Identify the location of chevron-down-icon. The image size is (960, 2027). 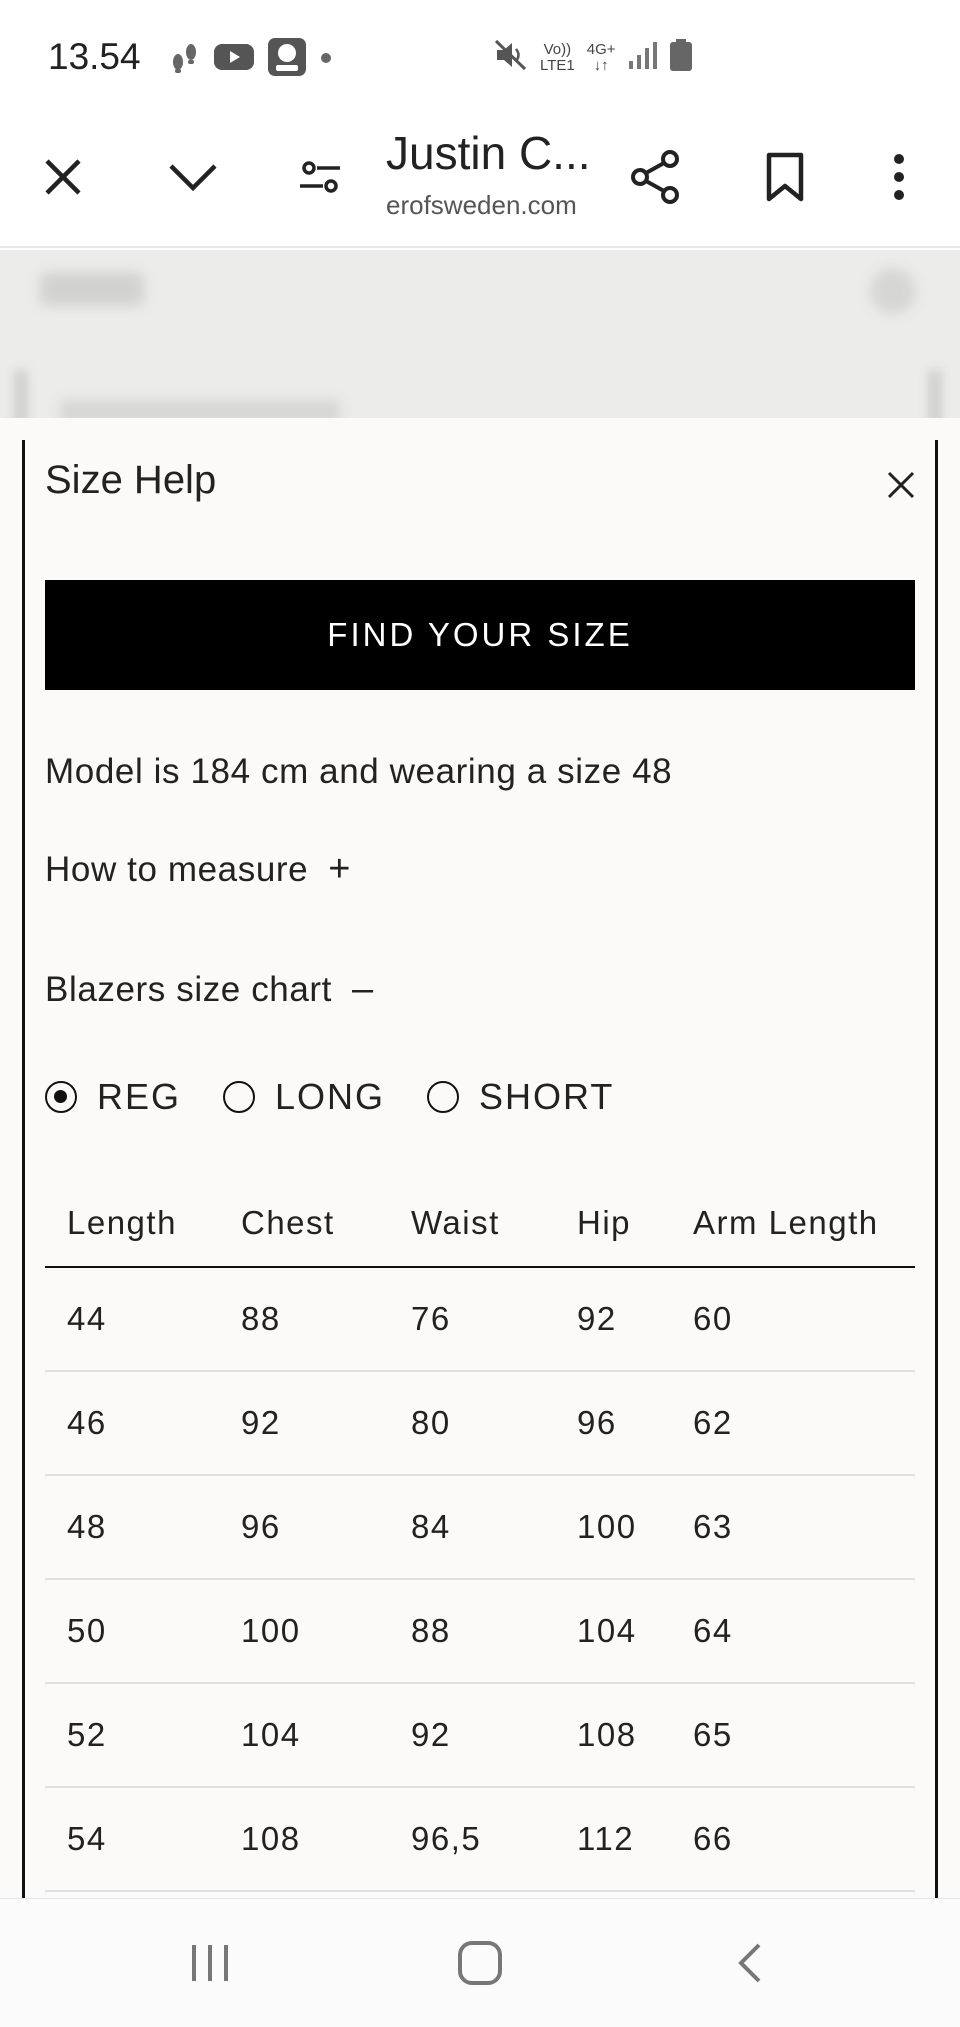
(193, 178).